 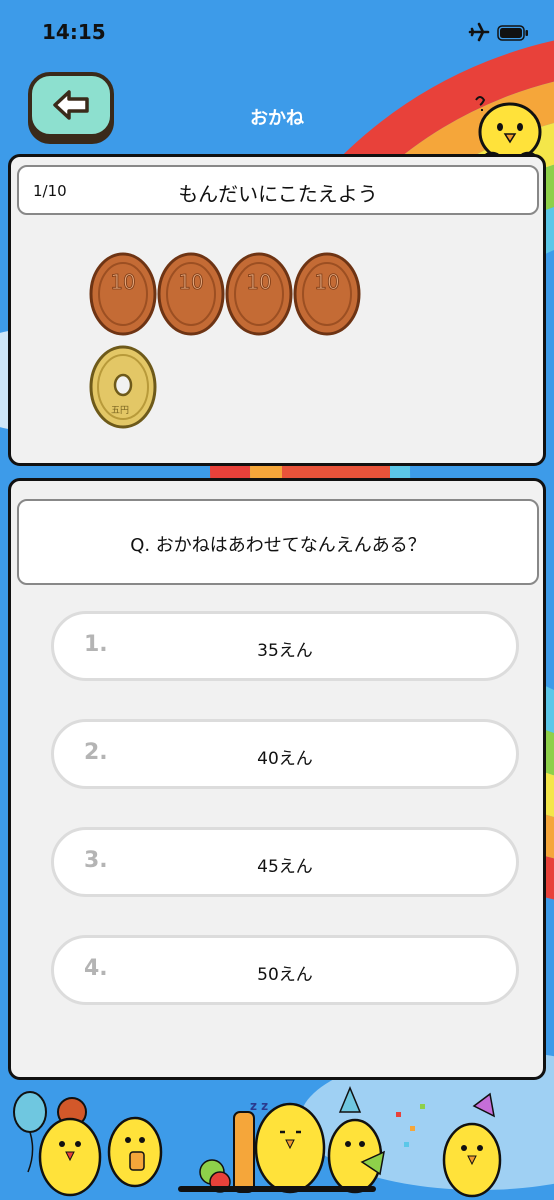 I want to click on answer-option-3: 3. 45えん, so click(x=285, y=862).